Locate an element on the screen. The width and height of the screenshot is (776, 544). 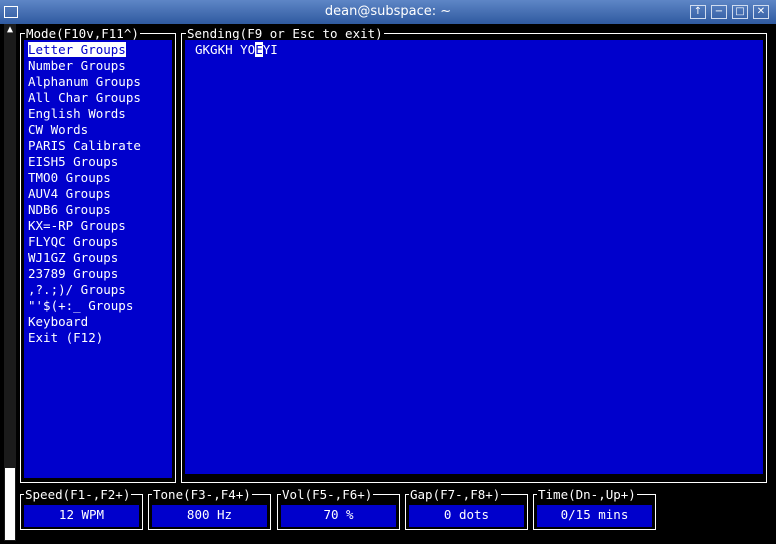
mode-item: 23789 Groups is located at coordinates (84, 274).